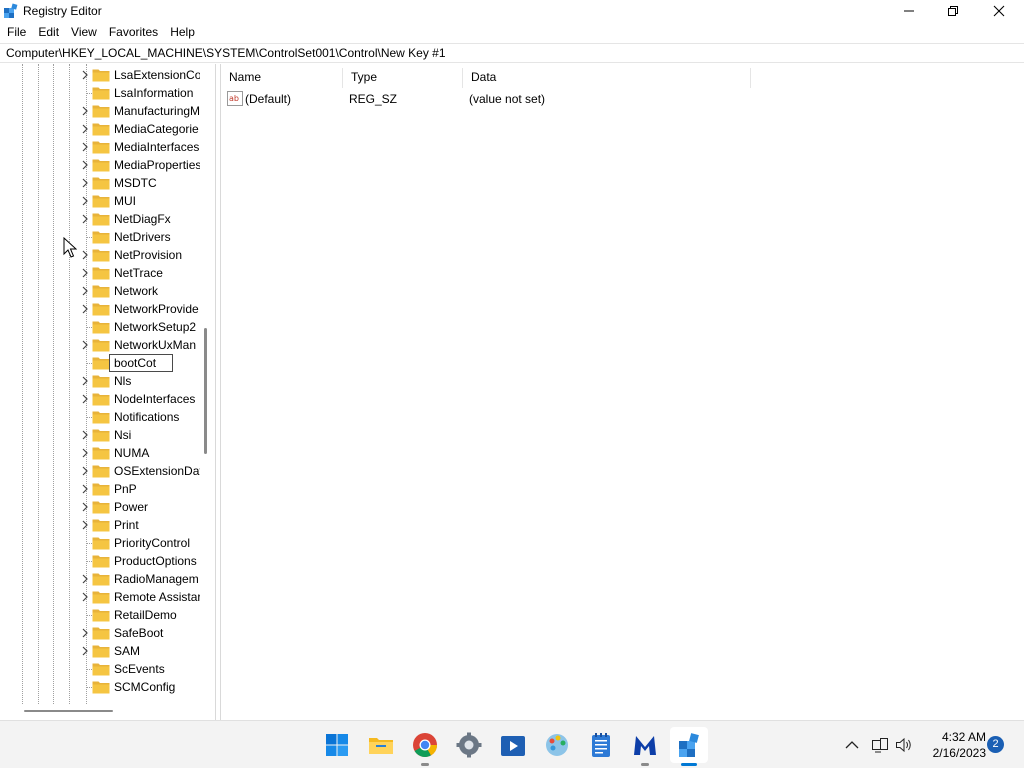 The image size is (1024, 768). What do you see at coordinates (100, 237) in the screenshot?
I see `tree-item: NetDrivers` at bounding box center [100, 237].